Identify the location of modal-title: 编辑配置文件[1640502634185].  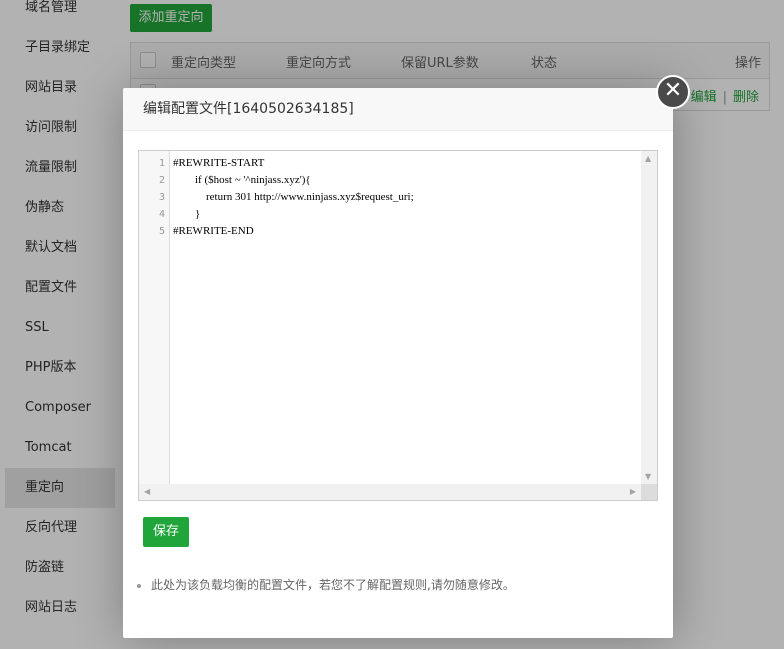
(398, 109).